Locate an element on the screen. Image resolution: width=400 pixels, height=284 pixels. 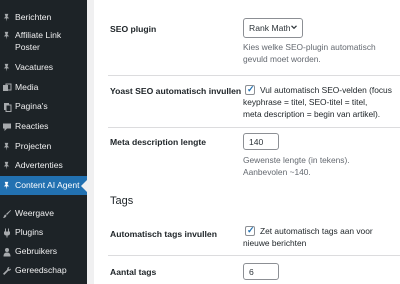
sidebar-item-label: Projecten is located at coordinates (33, 146).